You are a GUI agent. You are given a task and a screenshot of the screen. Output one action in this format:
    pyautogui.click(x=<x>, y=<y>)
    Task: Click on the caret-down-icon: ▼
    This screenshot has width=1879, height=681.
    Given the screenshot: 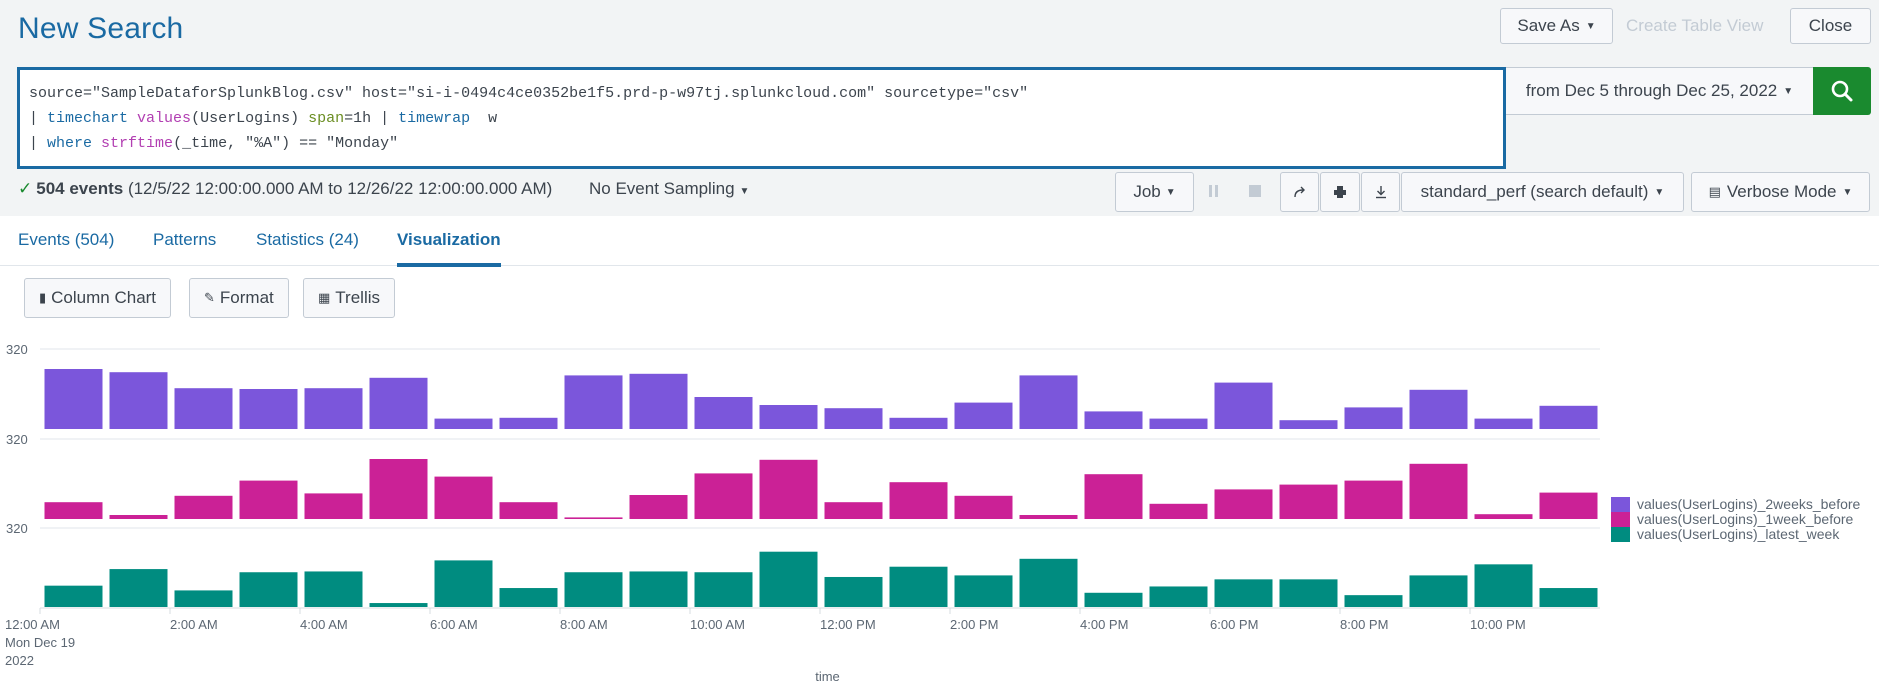 What is the action you would take?
    pyautogui.click(x=1590, y=26)
    